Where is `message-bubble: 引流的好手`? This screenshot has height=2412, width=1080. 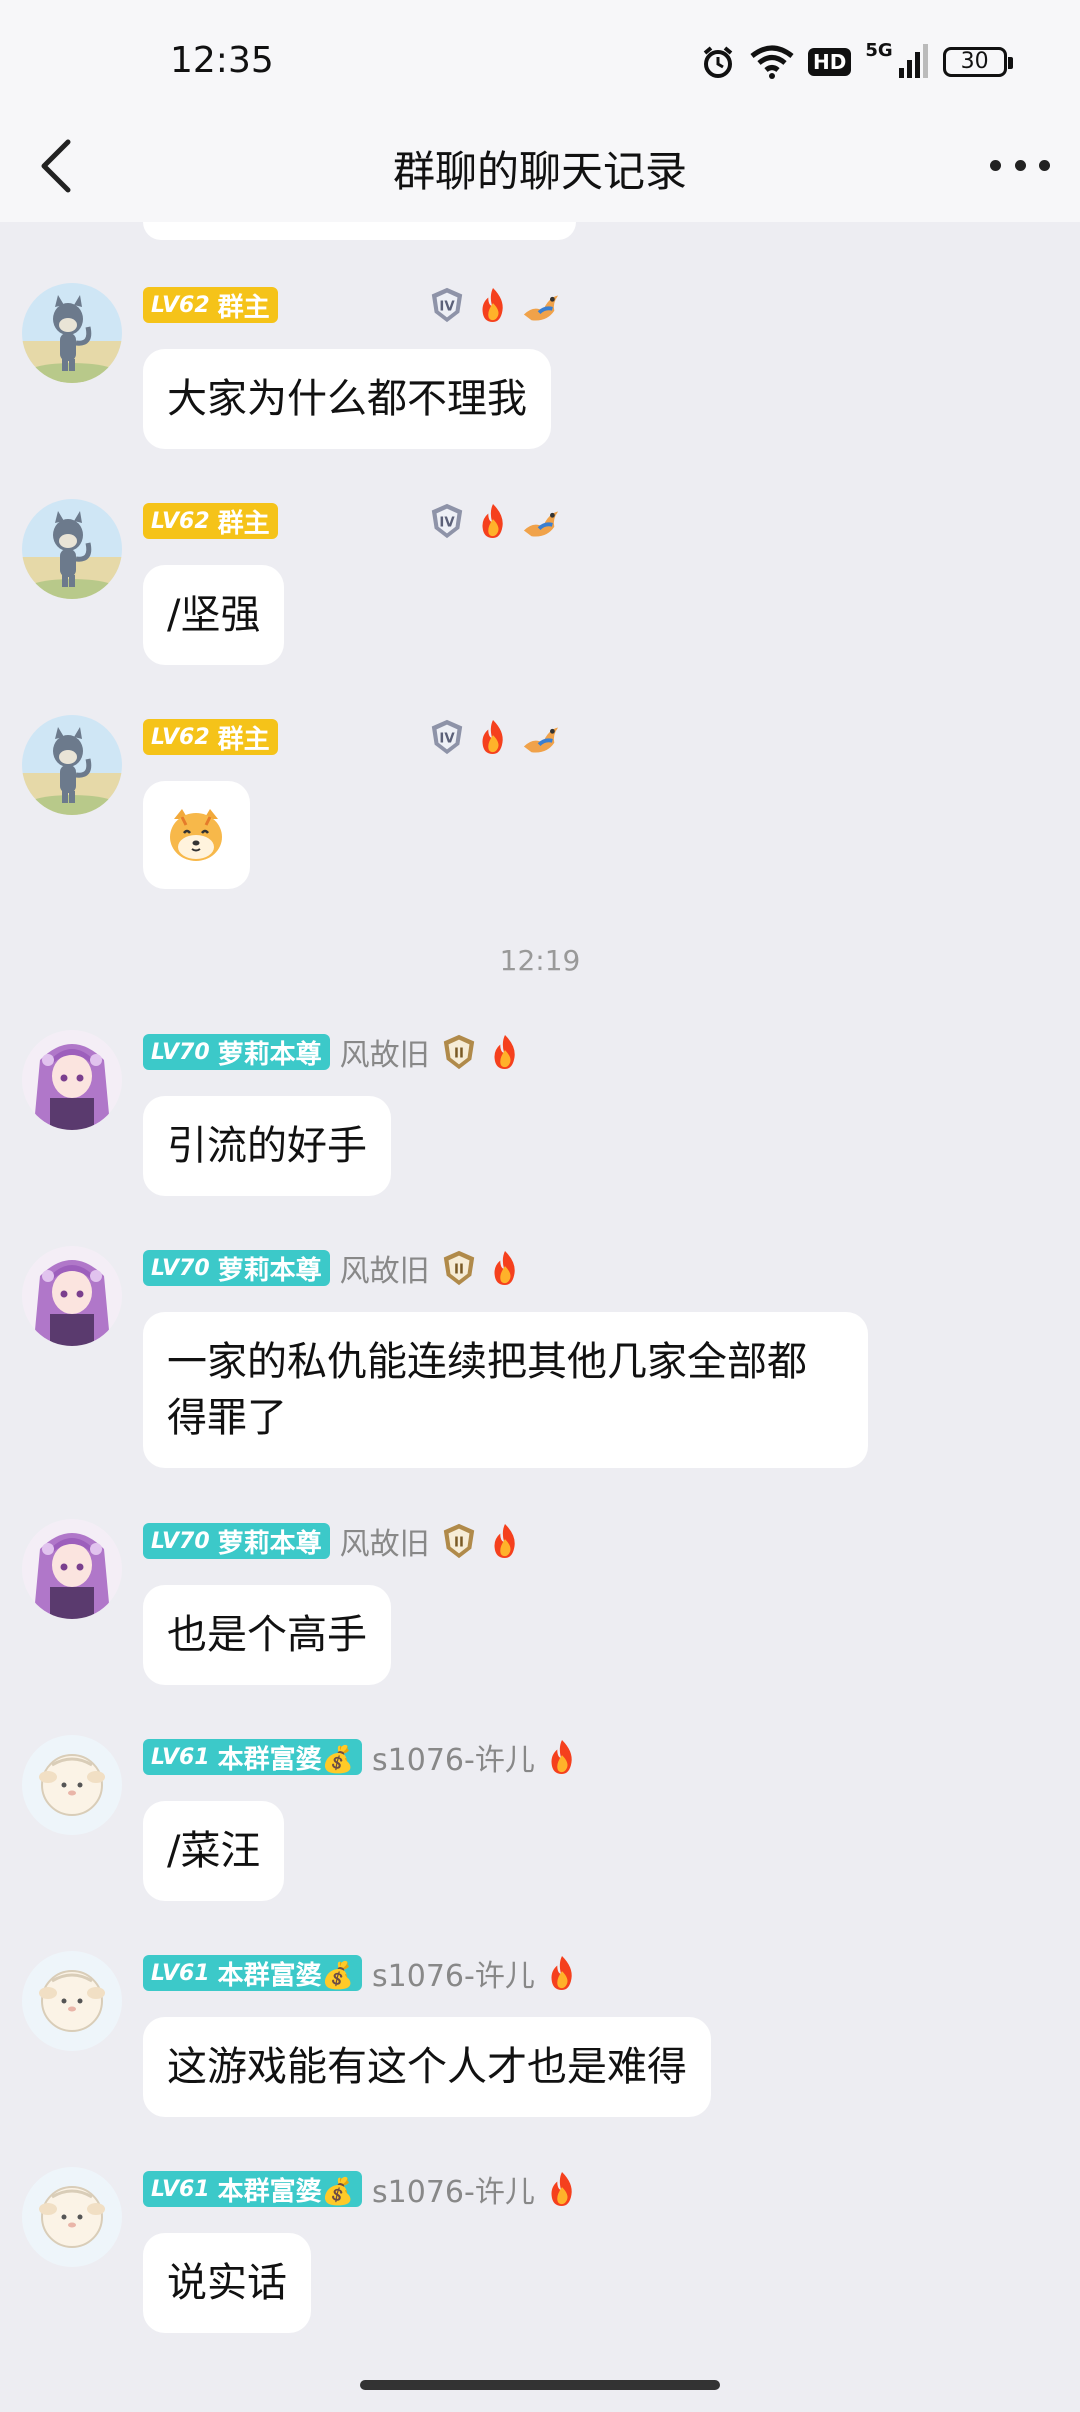
message-bubble: 引流的好手 is located at coordinates (267, 1146).